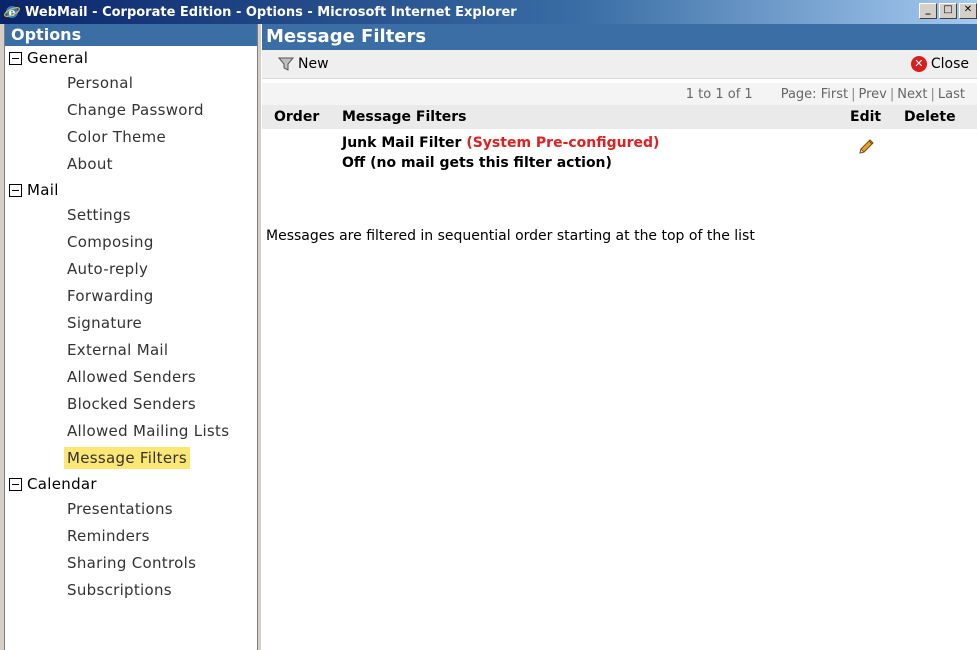 This screenshot has width=977, height=650. Describe the element at coordinates (619, 37) in the screenshot. I see `page-title: Message Filters` at that location.